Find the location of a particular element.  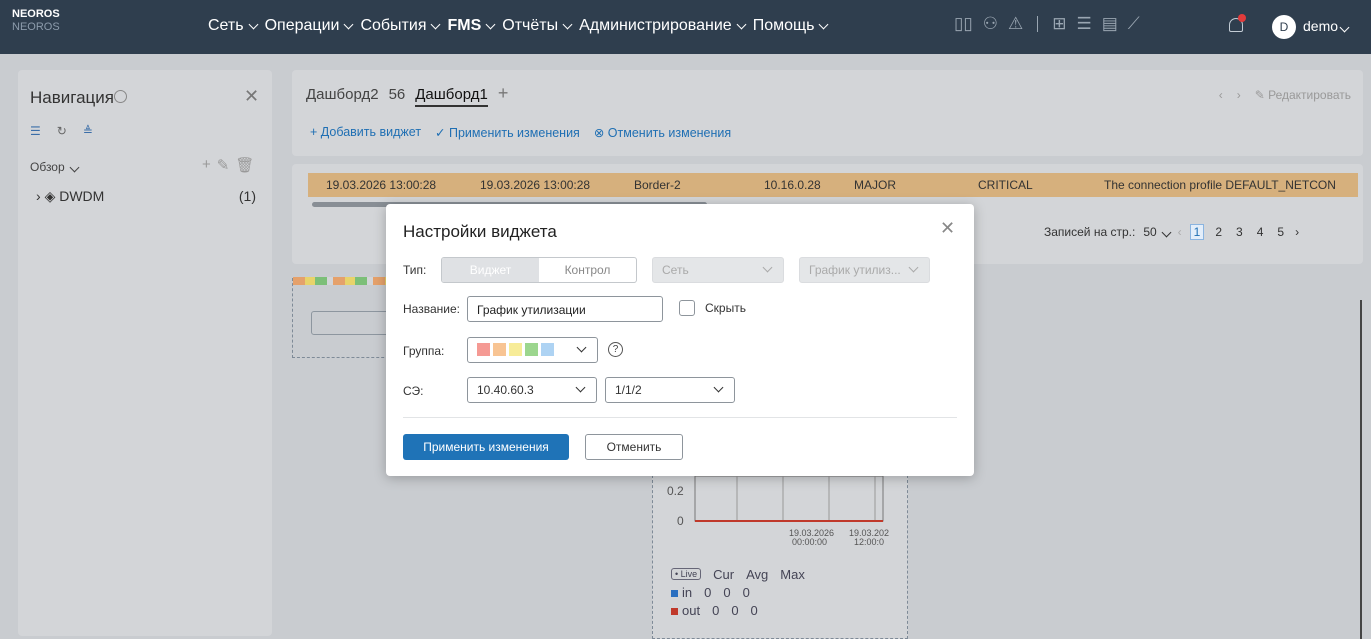

search-icon is located at coordinates (120, 96).